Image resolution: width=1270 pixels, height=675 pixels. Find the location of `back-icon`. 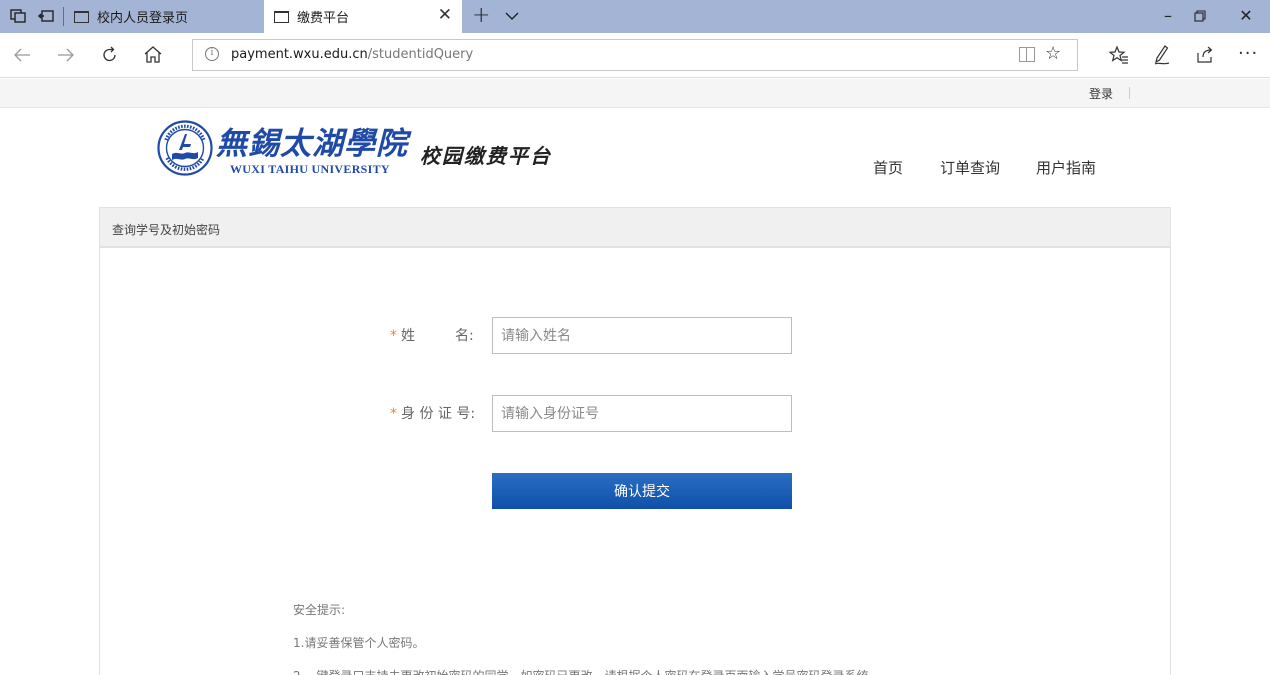

back-icon is located at coordinates (22, 55).